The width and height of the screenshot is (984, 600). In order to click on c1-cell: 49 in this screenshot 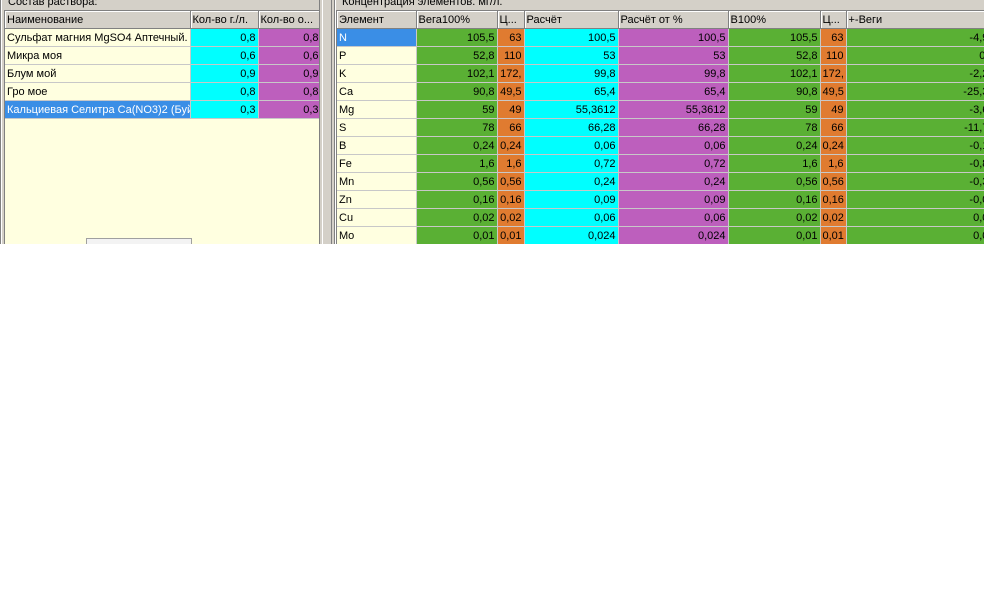, I will do `click(511, 109)`.